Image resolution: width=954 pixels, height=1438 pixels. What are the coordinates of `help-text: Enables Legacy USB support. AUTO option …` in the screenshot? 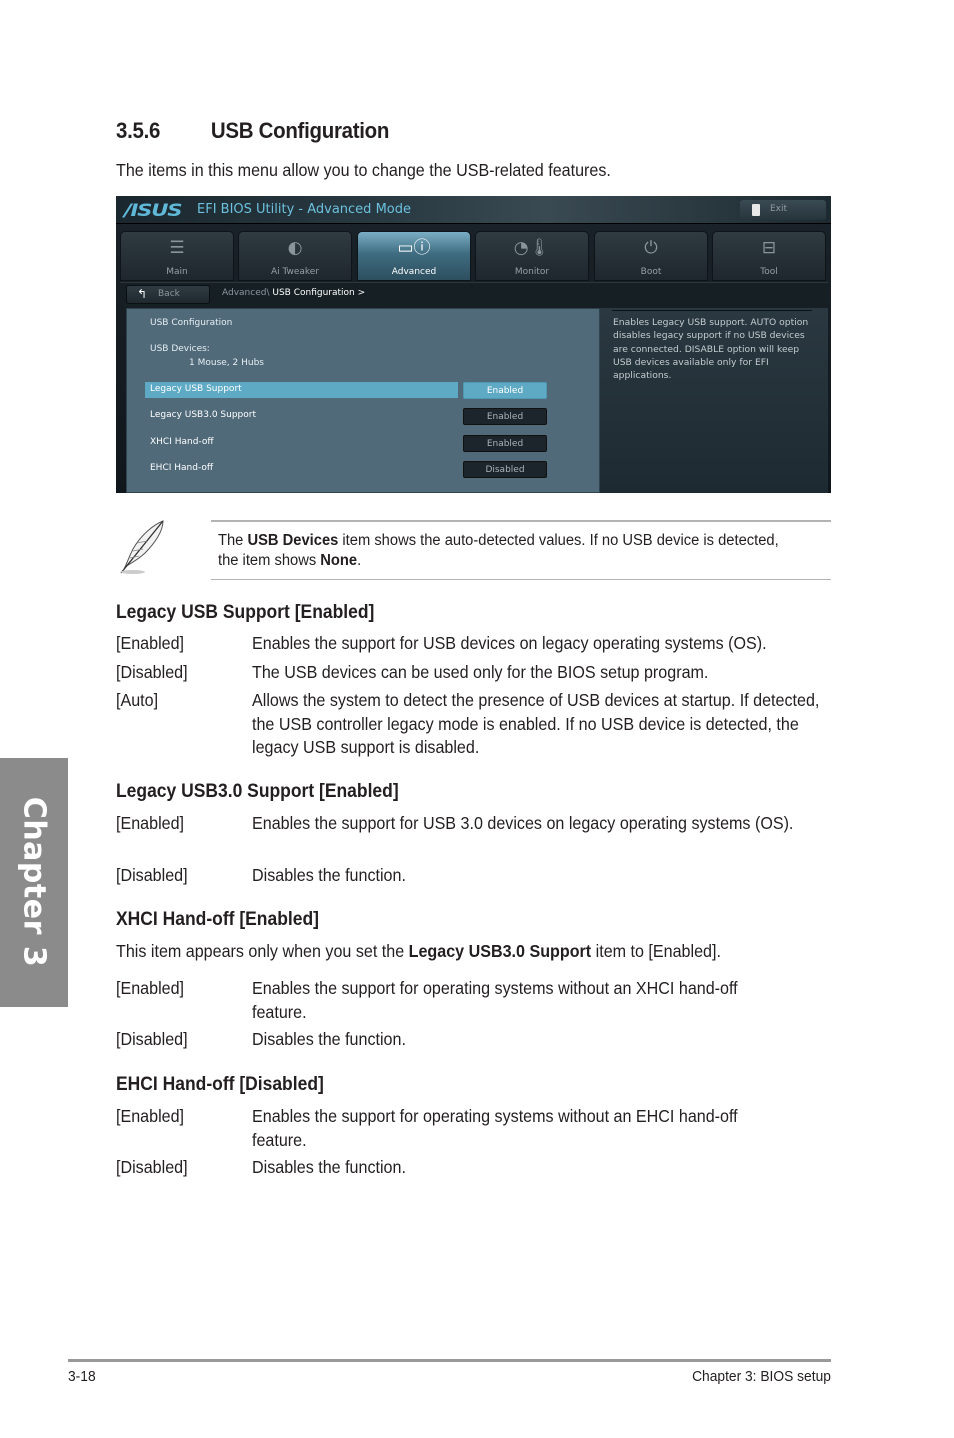 It's located at (711, 349).